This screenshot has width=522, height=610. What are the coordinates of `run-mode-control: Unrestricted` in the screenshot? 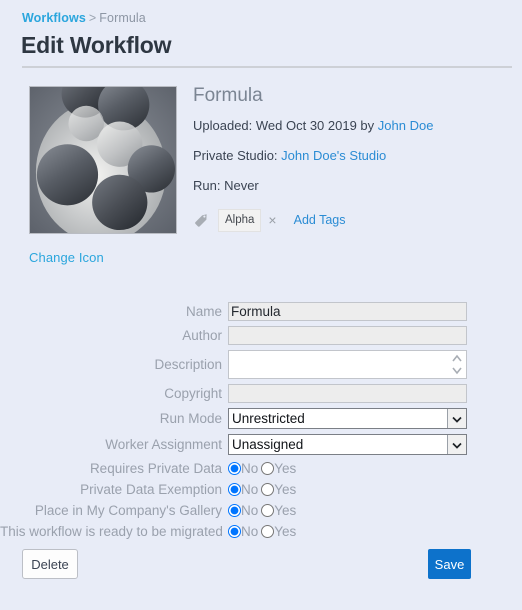 It's located at (347, 418).